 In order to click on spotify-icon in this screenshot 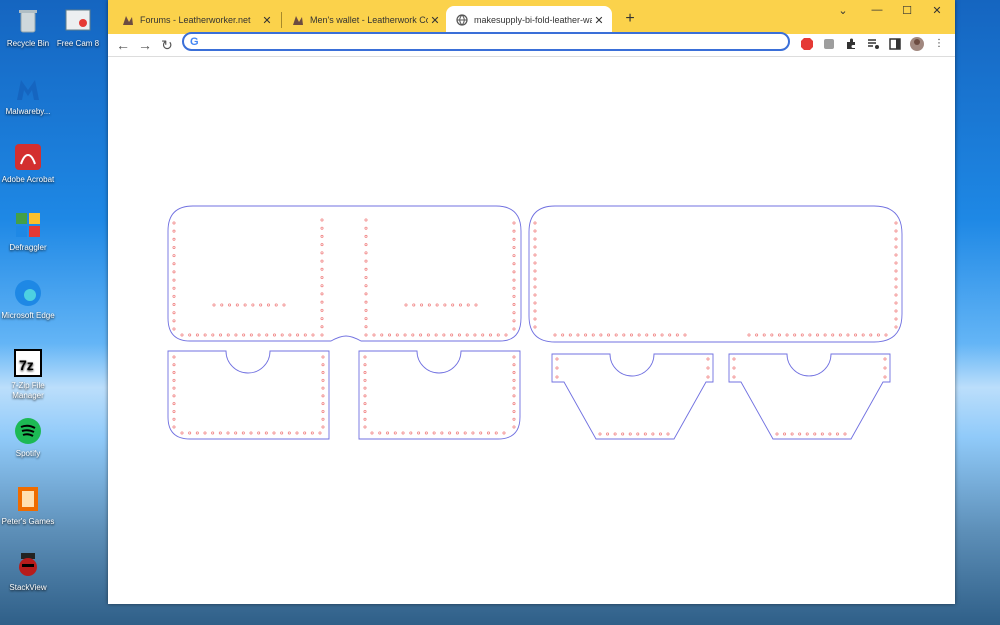, I will do `click(28, 431)`.